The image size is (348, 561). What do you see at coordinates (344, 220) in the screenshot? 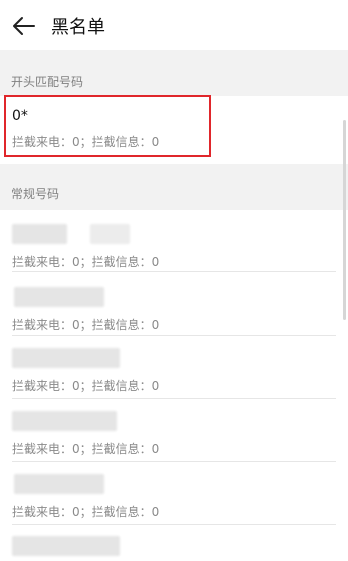
I see `scrollbar` at bounding box center [344, 220].